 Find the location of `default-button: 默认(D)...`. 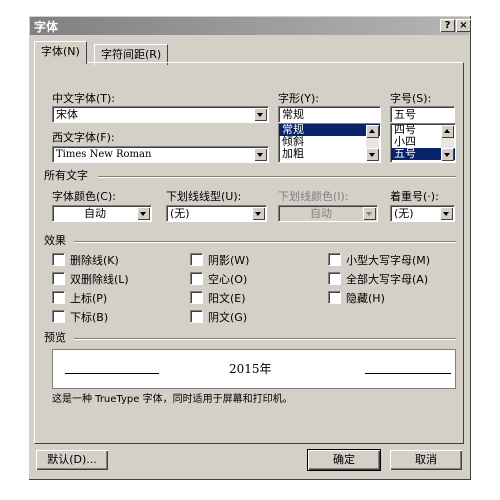

default-button: 默认(D)... is located at coordinates (72, 460).